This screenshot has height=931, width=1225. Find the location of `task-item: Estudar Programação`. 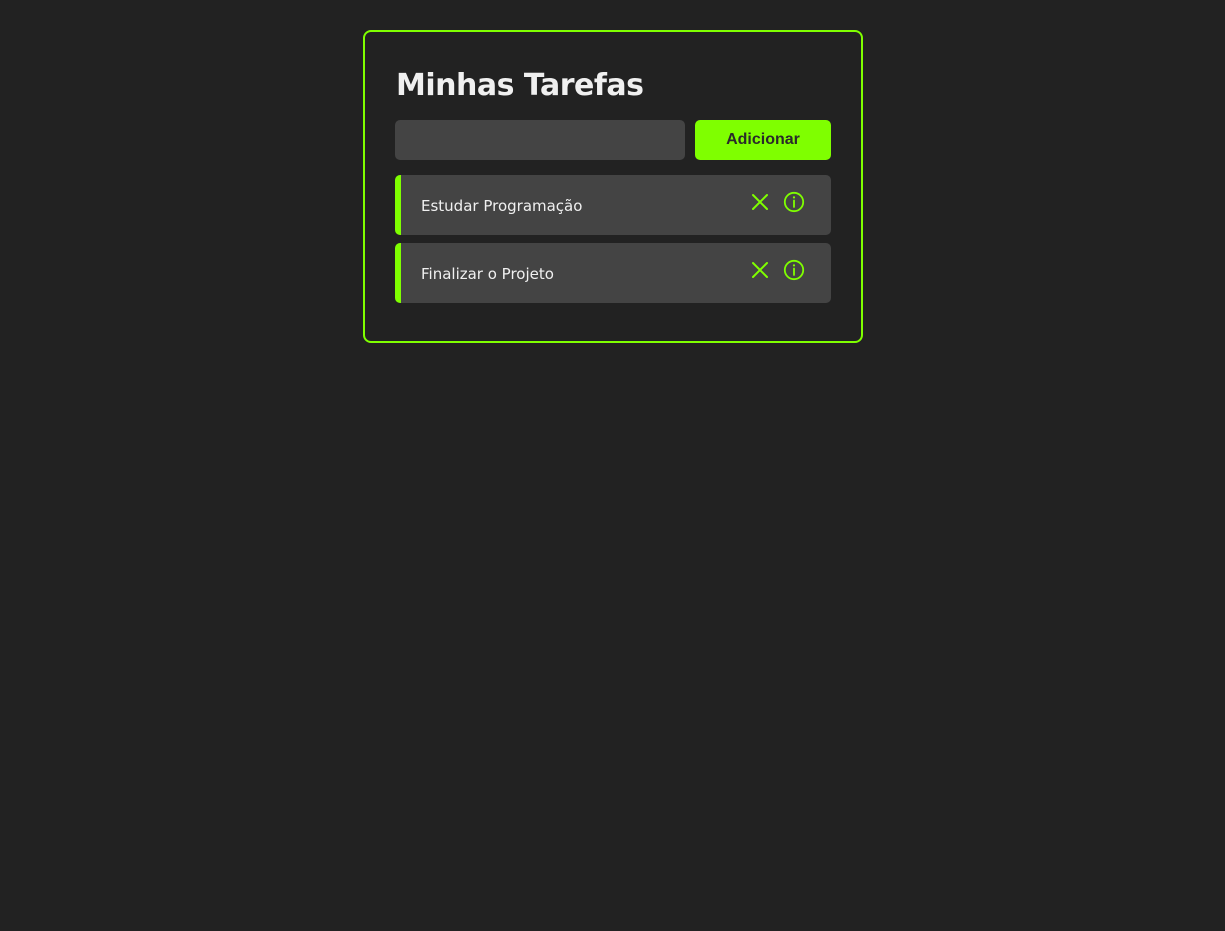

task-item: Estudar Programação is located at coordinates (613, 205).